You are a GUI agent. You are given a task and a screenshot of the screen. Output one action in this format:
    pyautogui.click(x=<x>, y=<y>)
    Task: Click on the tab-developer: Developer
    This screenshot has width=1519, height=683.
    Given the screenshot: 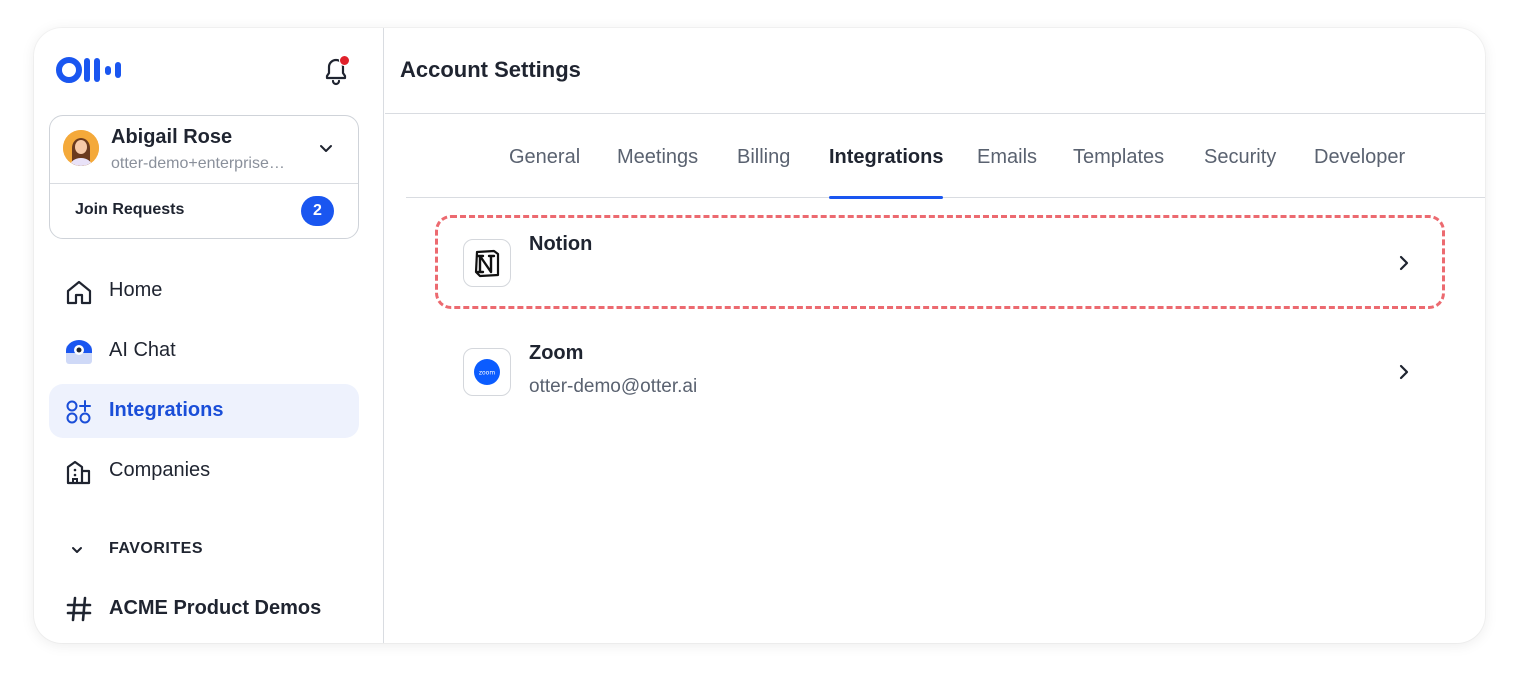 What is the action you would take?
    pyautogui.click(x=1359, y=172)
    